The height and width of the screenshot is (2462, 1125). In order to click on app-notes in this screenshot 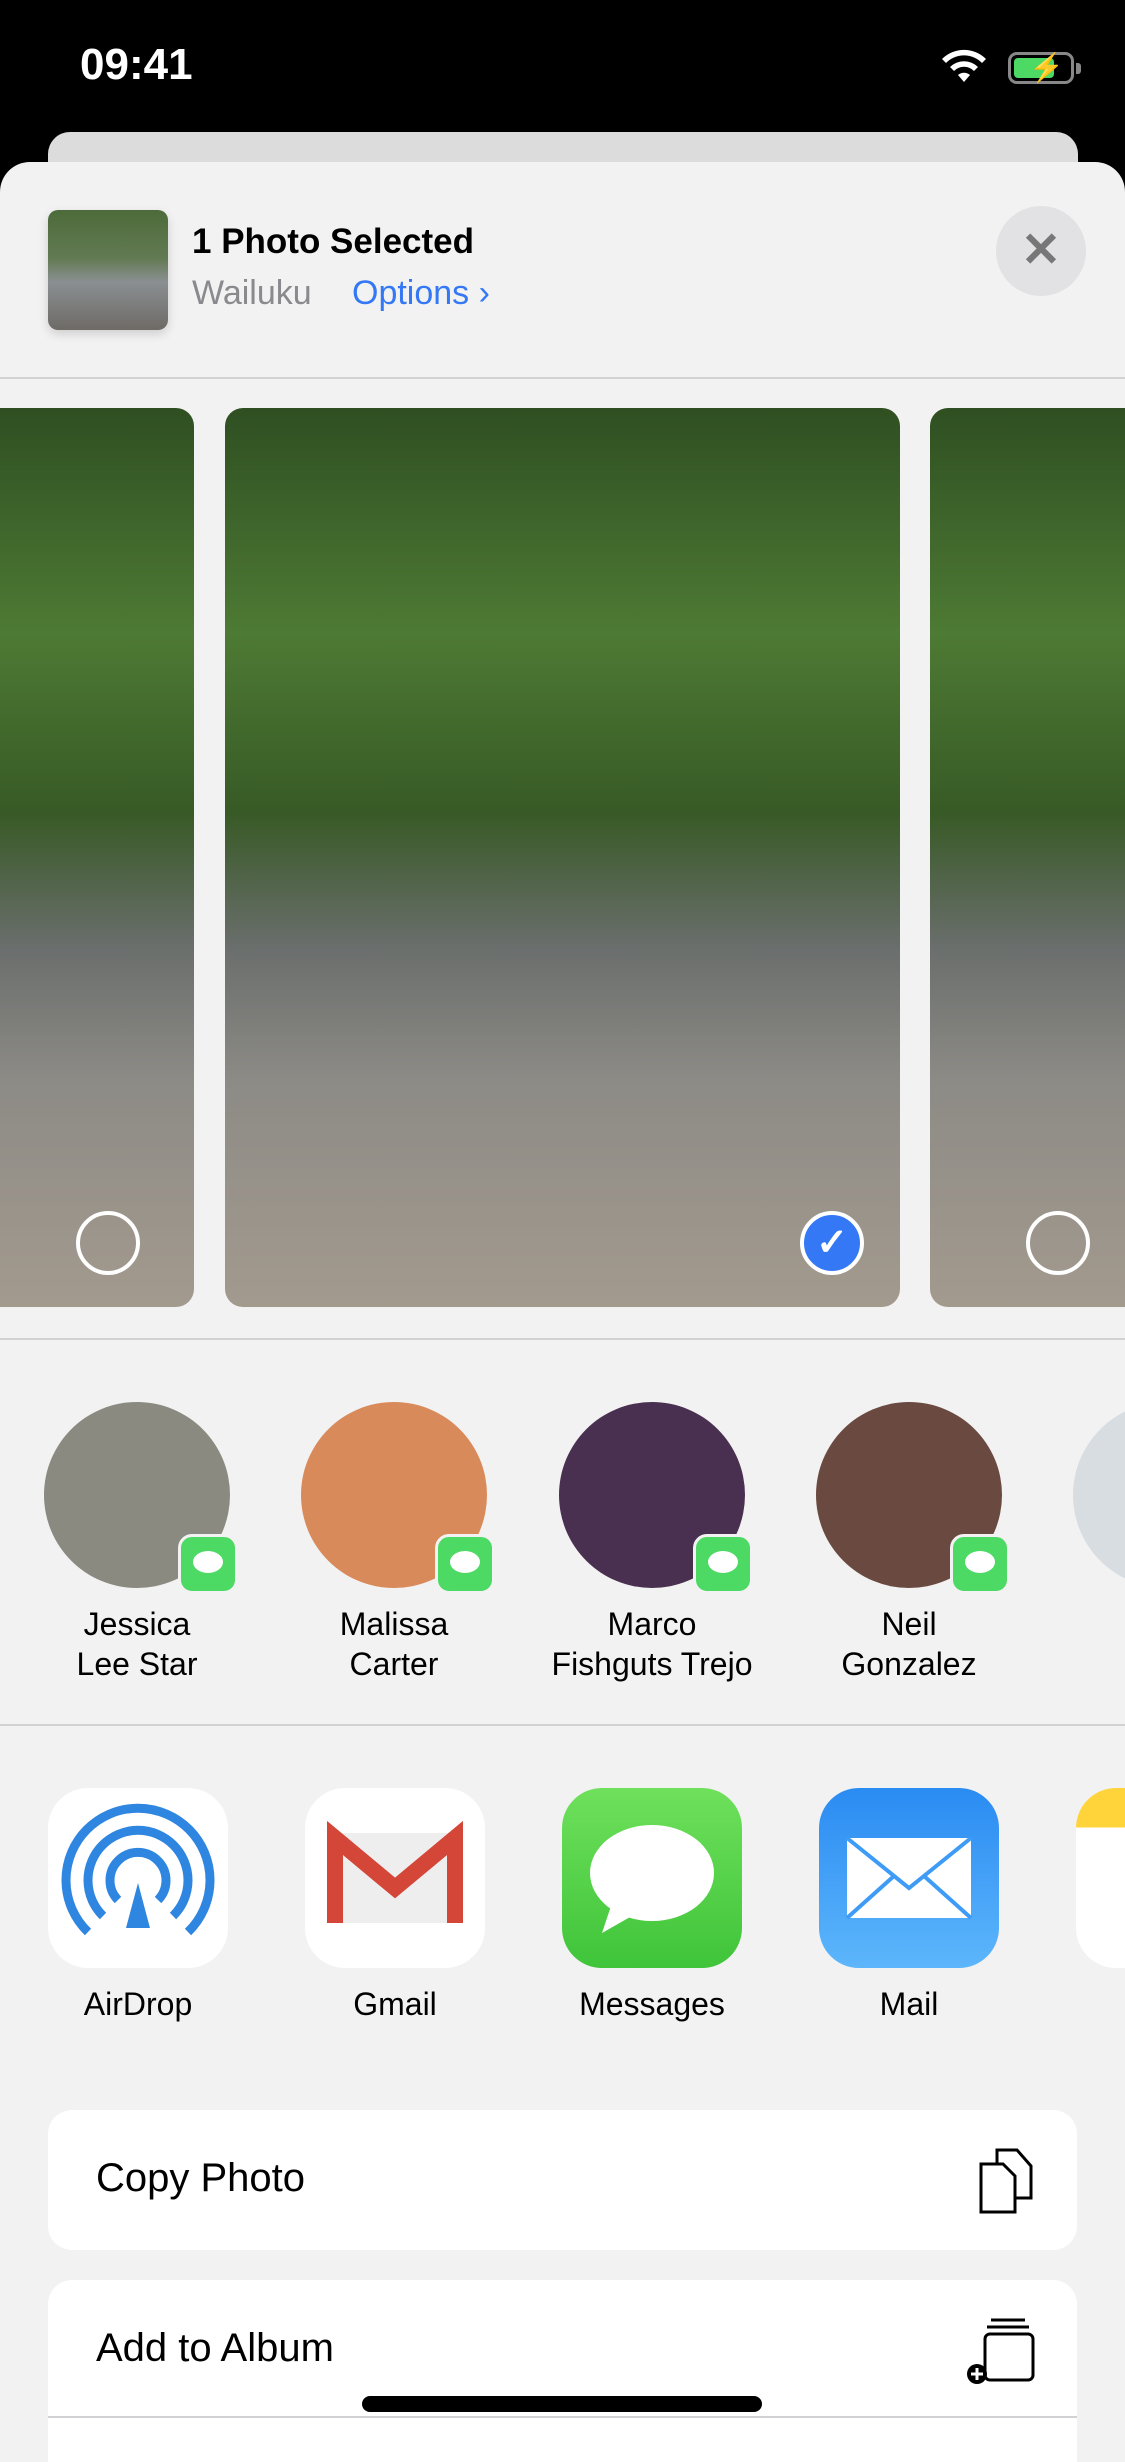, I will do `click(1088, 1887)`.